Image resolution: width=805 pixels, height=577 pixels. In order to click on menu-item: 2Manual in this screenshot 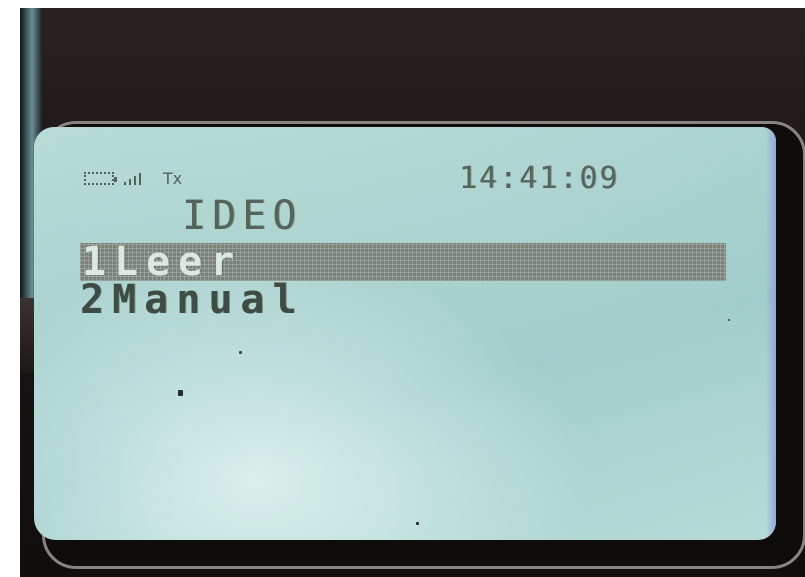, I will do `click(192, 300)`.